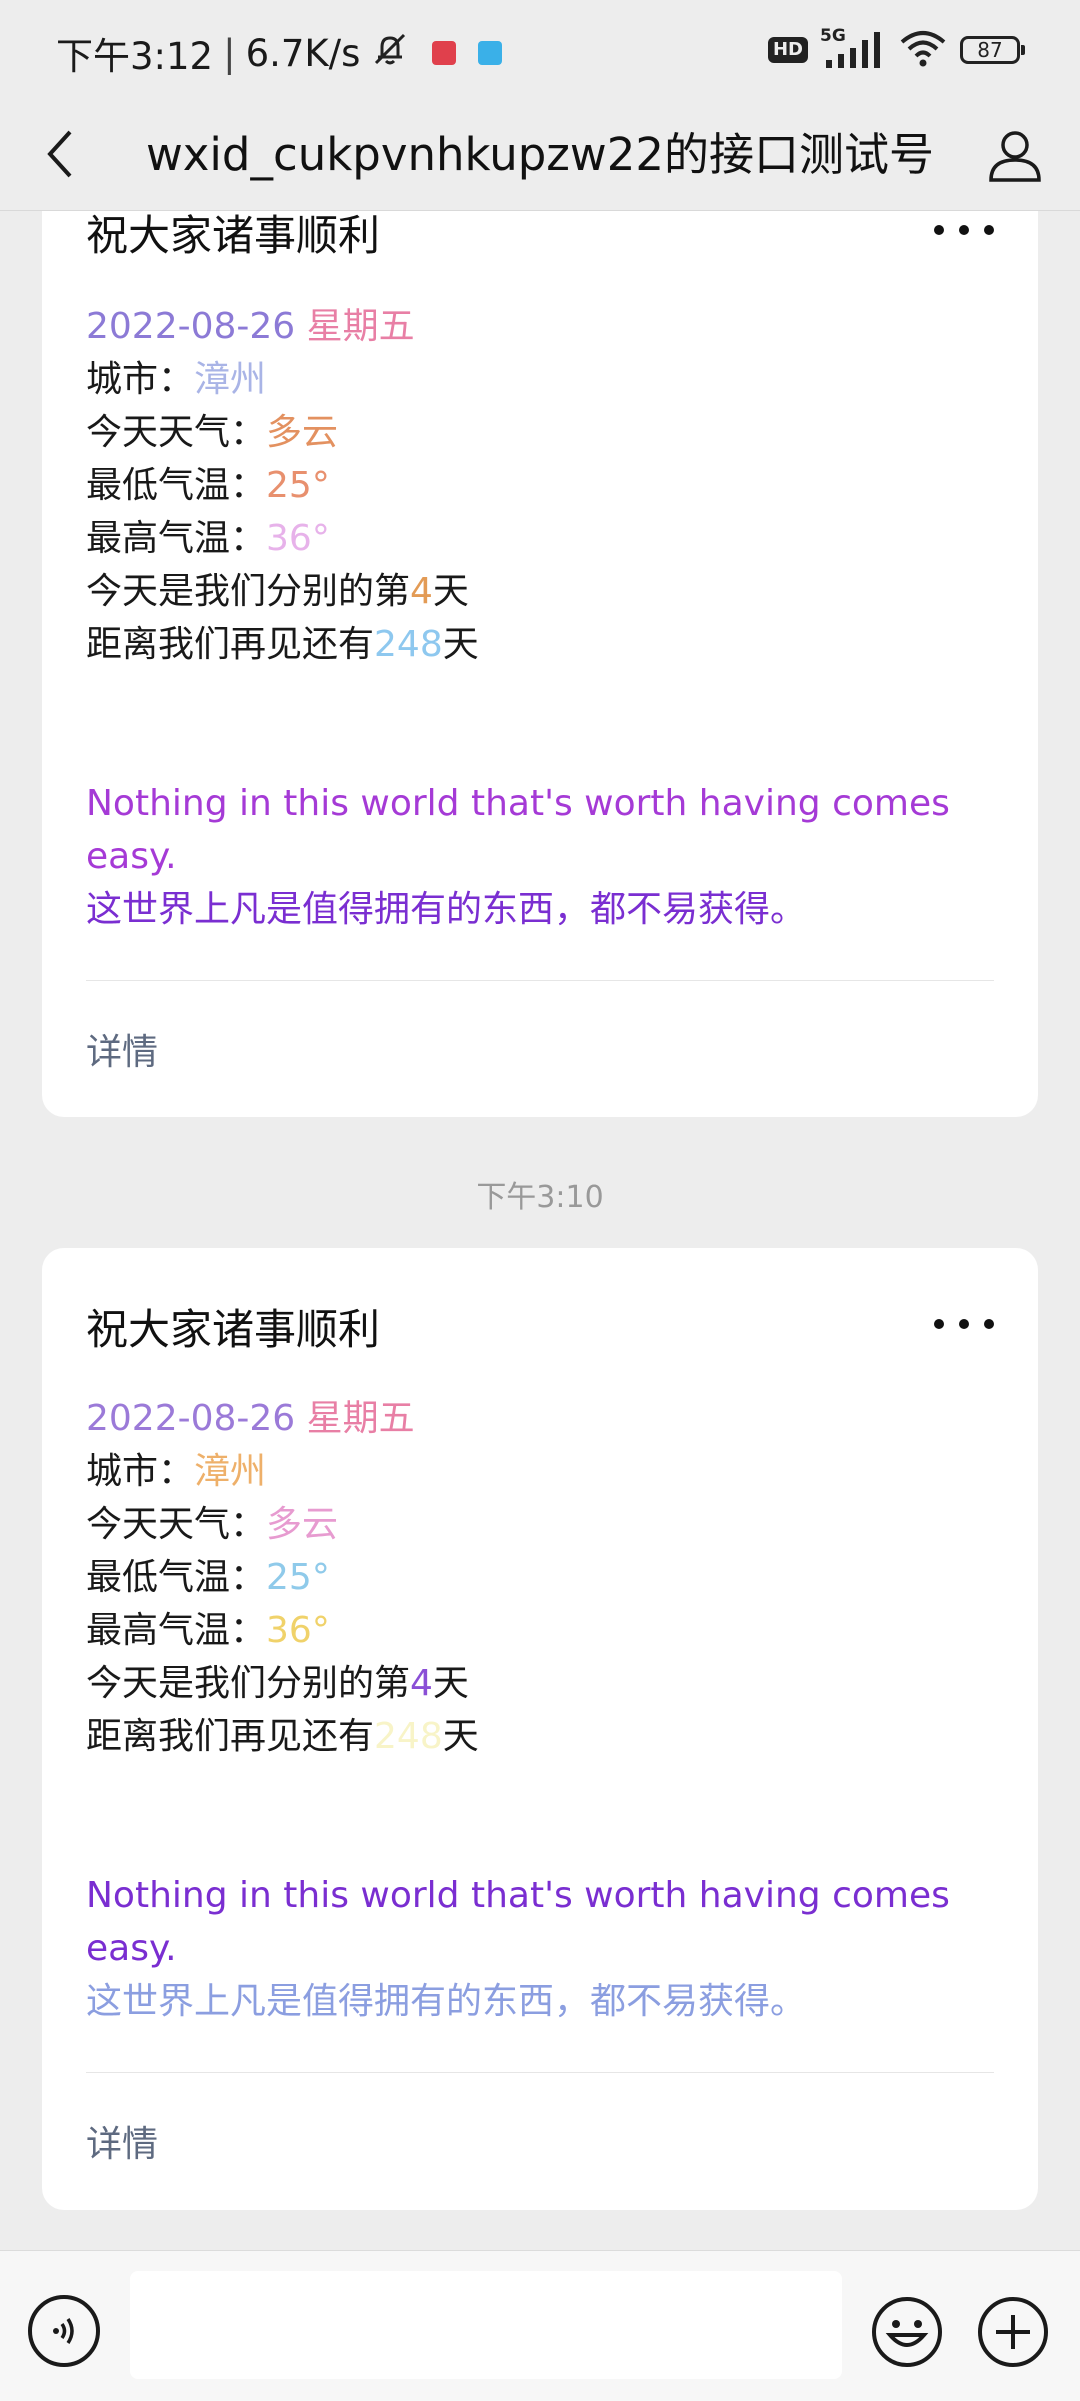 The height and width of the screenshot is (2401, 1080). I want to click on net-speed: 6.7K/s, so click(303, 53).